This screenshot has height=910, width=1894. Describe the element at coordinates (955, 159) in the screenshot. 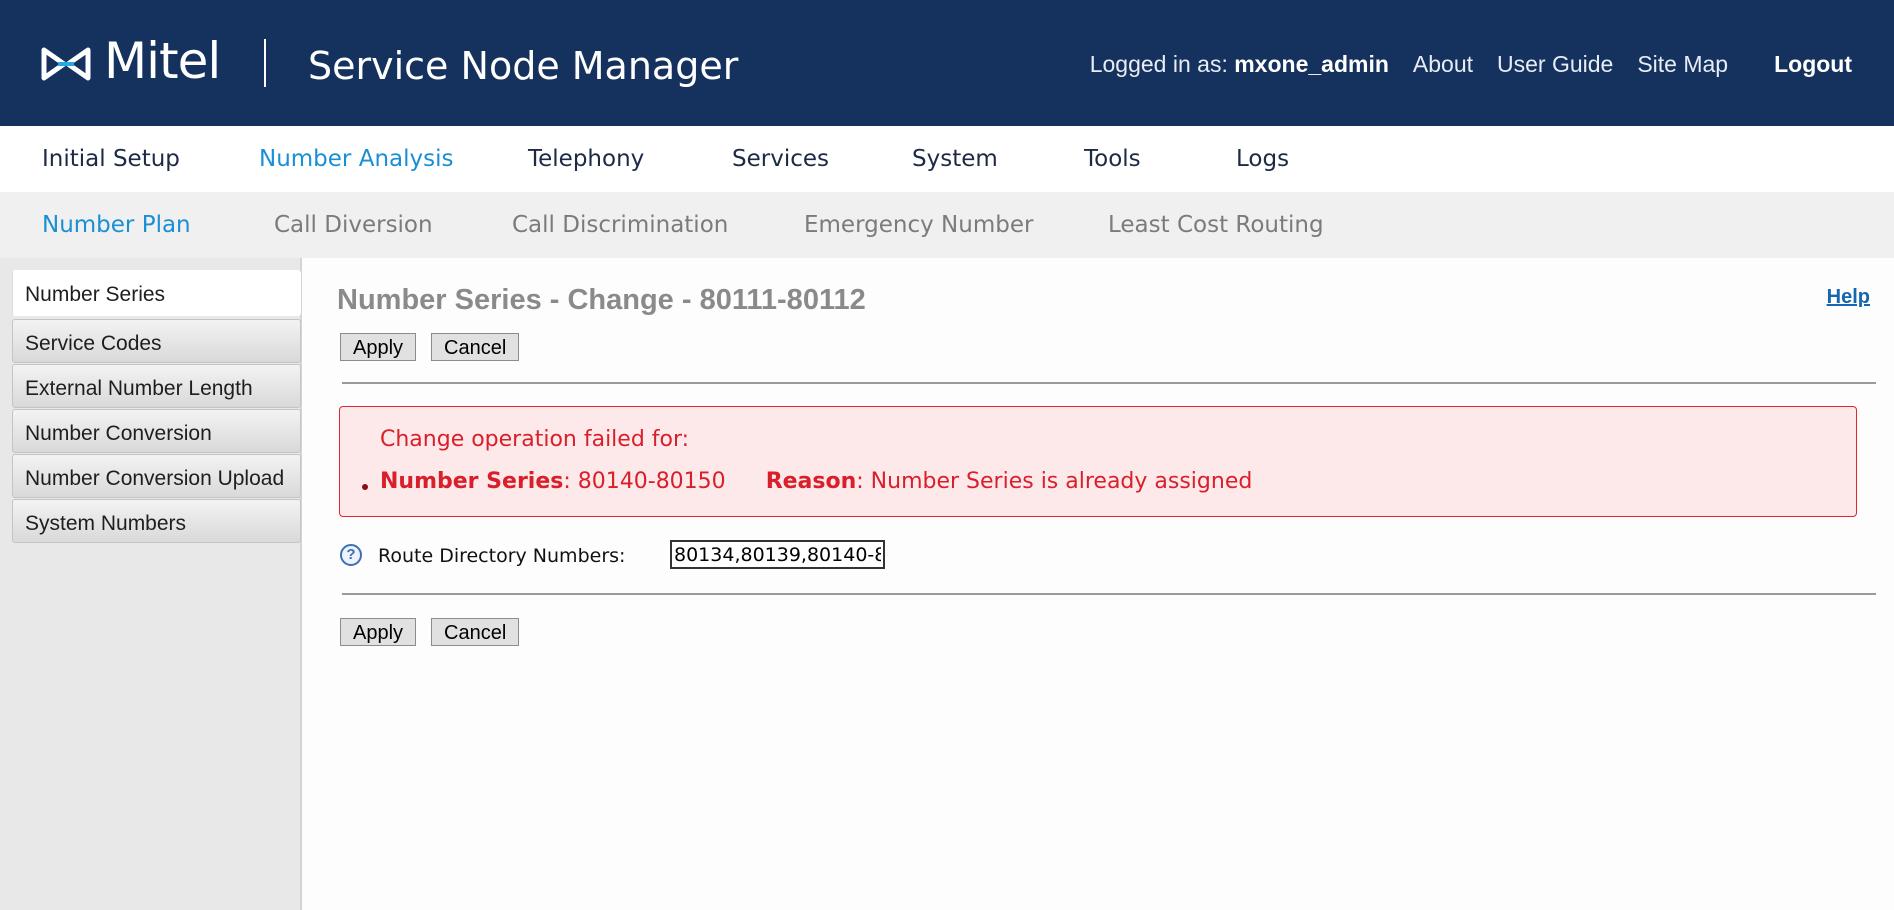

I see `nav-system: System` at that location.